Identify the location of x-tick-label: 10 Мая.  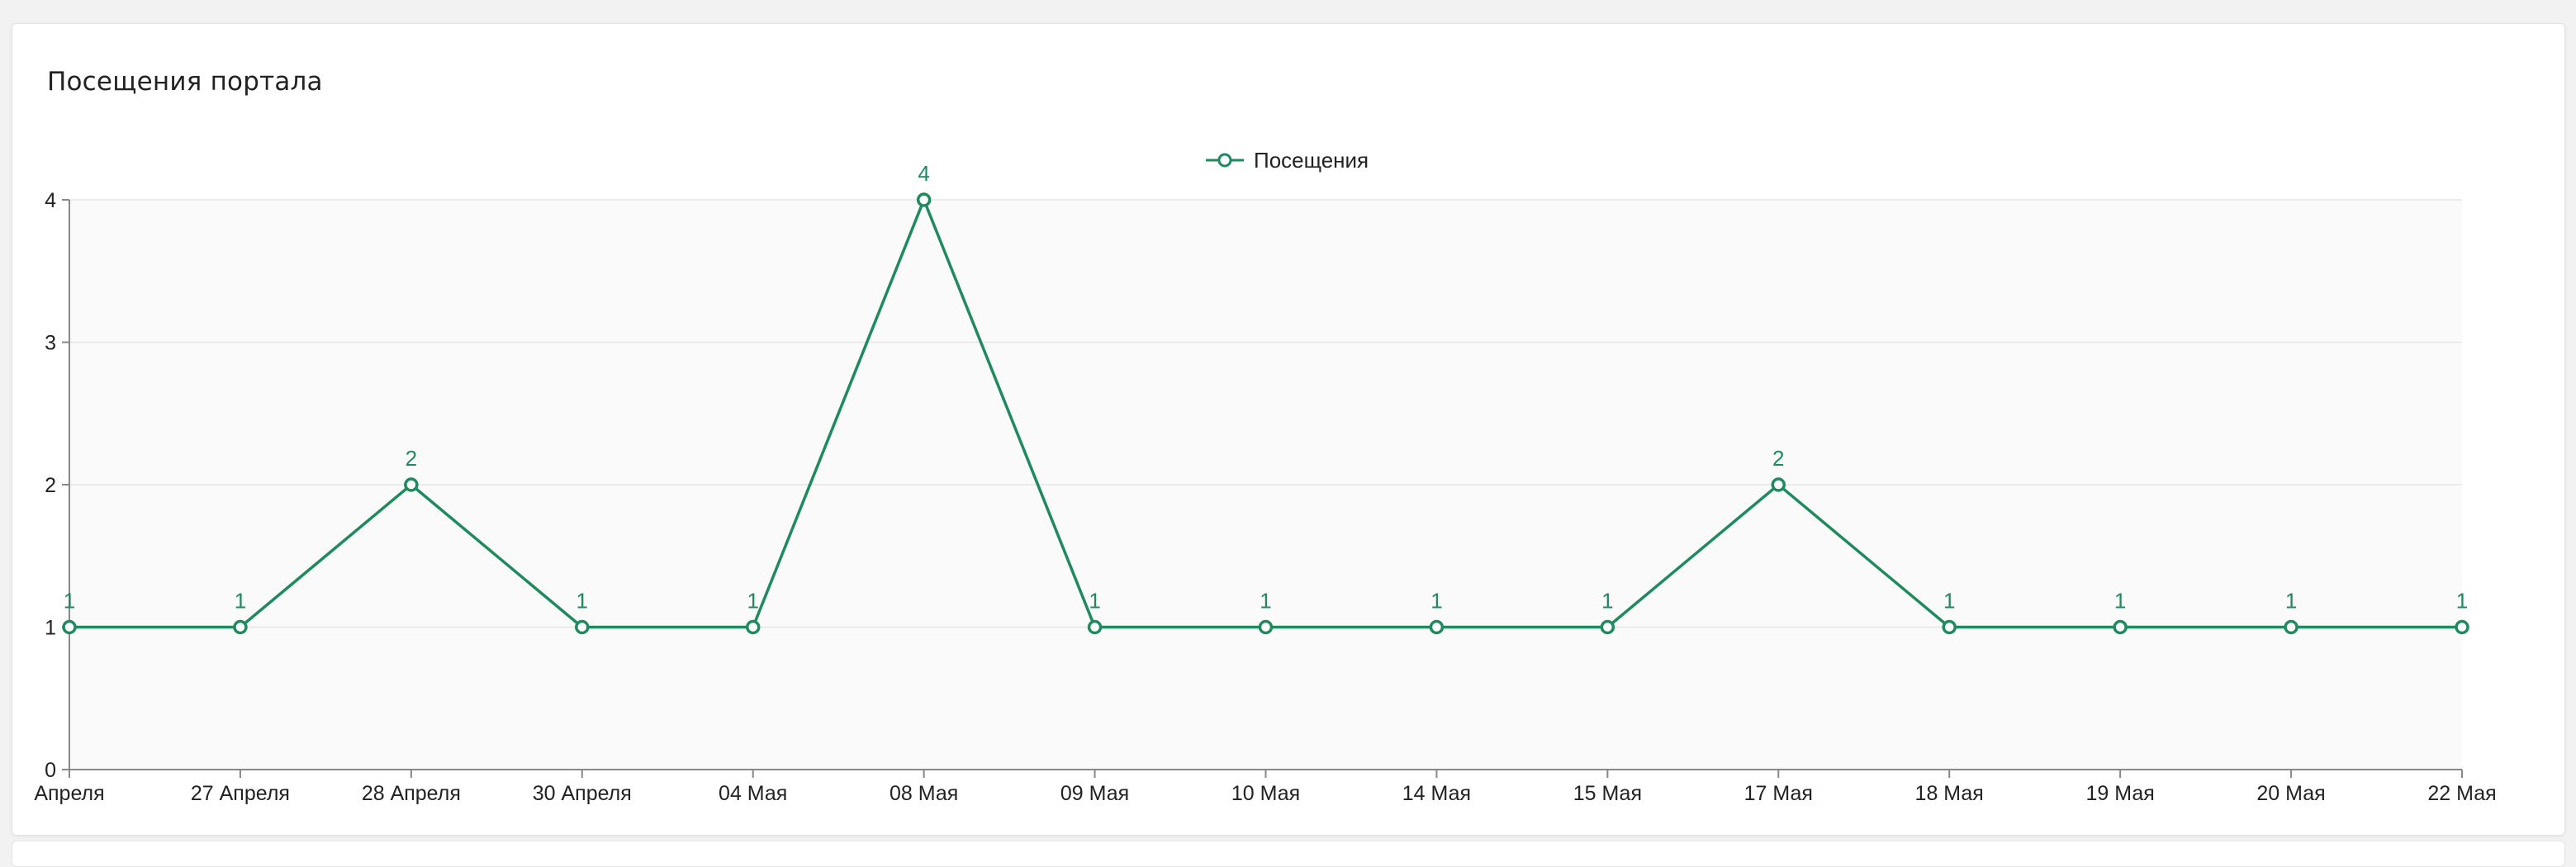
(1265, 793).